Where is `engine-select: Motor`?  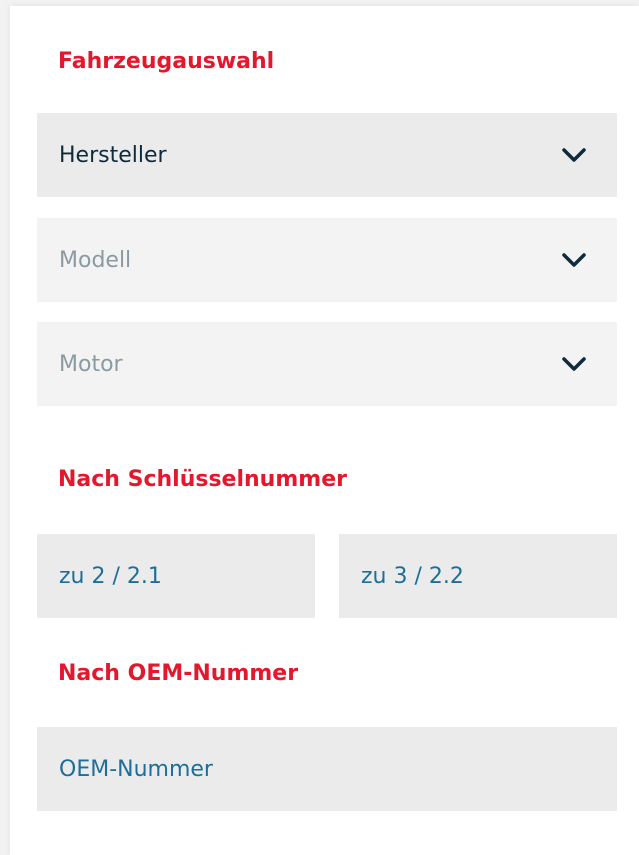 engine-select: Motor is located at coordinates (327, 364).